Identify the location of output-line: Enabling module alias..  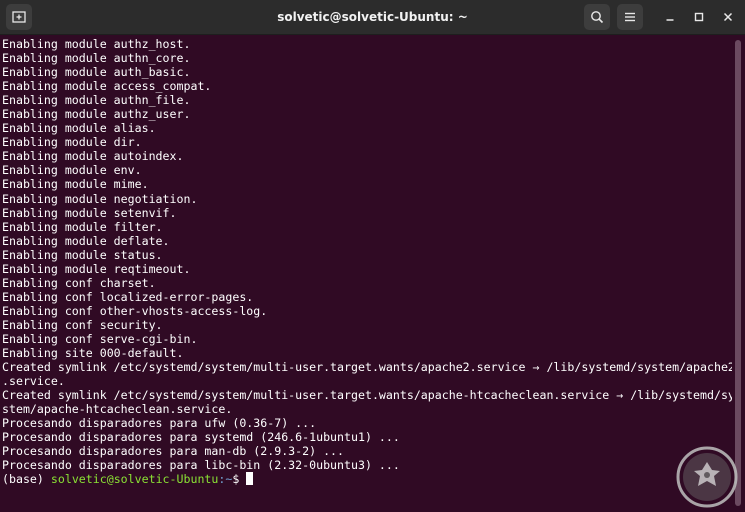
(79, 128).